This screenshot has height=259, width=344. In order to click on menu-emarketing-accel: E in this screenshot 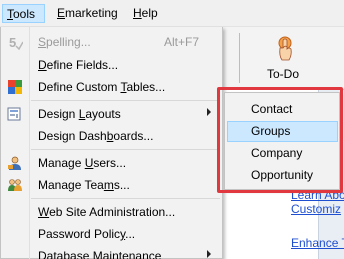, I will do `click(61, 13)`.